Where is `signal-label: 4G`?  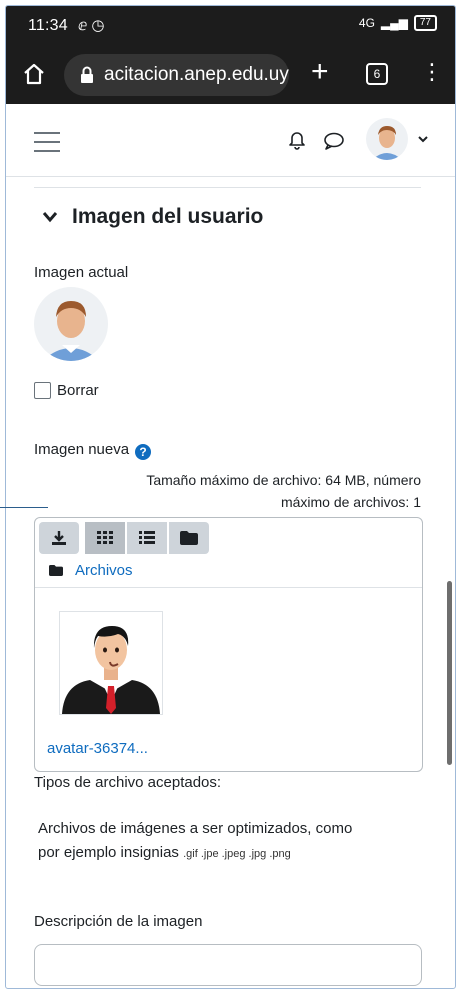
signal-label: 4G is located at coordinates (366, 23).